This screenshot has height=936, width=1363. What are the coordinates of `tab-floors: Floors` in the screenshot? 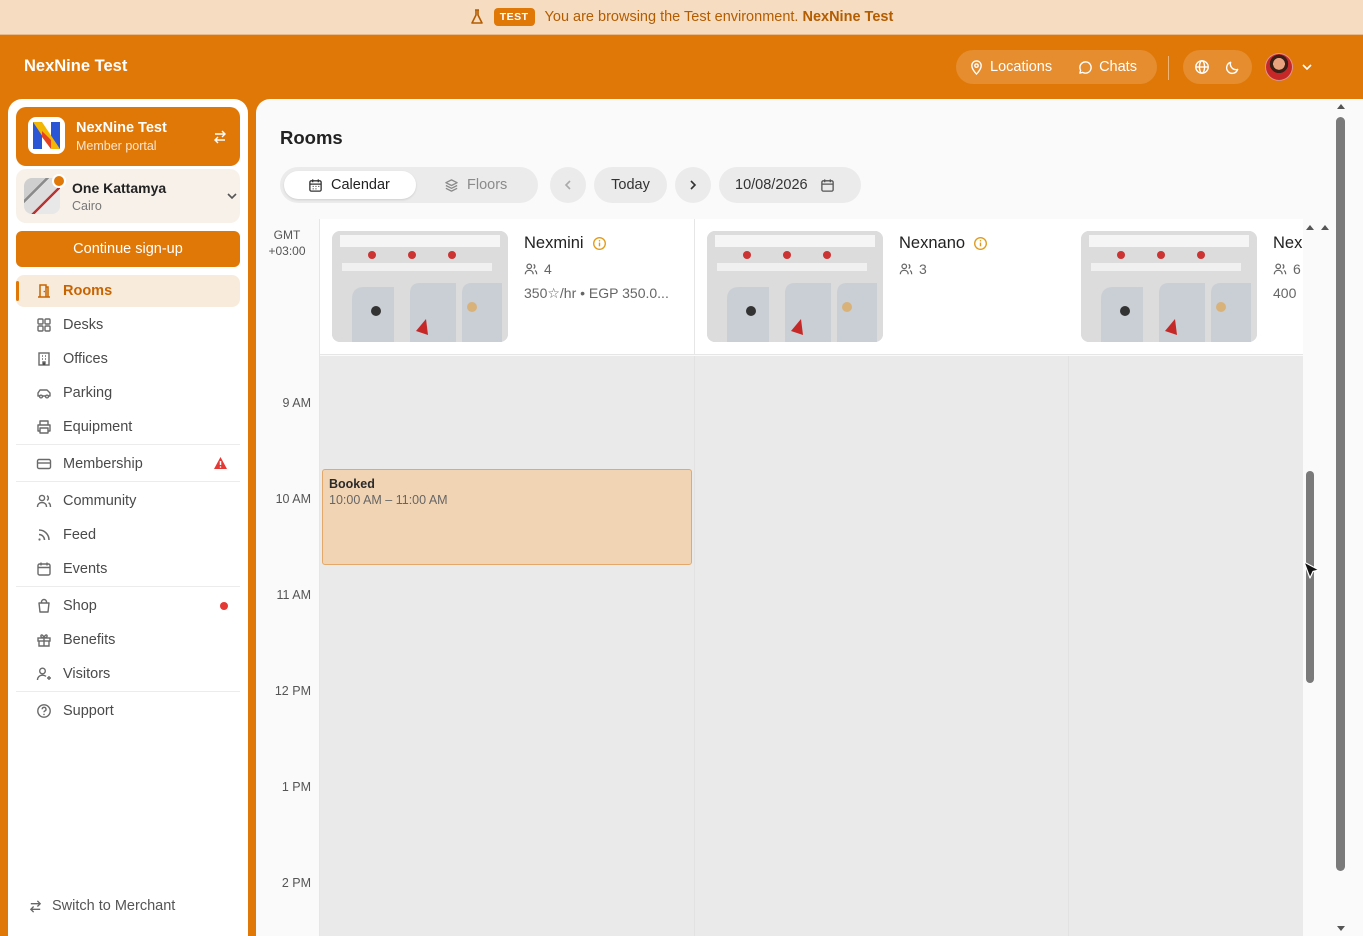 It's located at (475, 185).